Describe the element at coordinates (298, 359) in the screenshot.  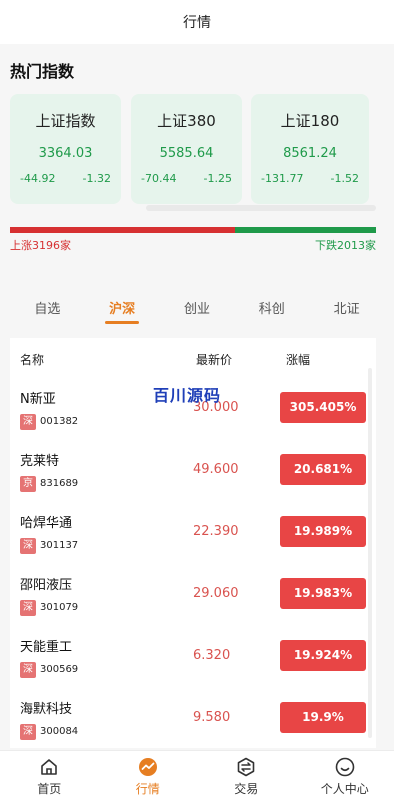
I see `column-header-pct: 涨幅` at that location.